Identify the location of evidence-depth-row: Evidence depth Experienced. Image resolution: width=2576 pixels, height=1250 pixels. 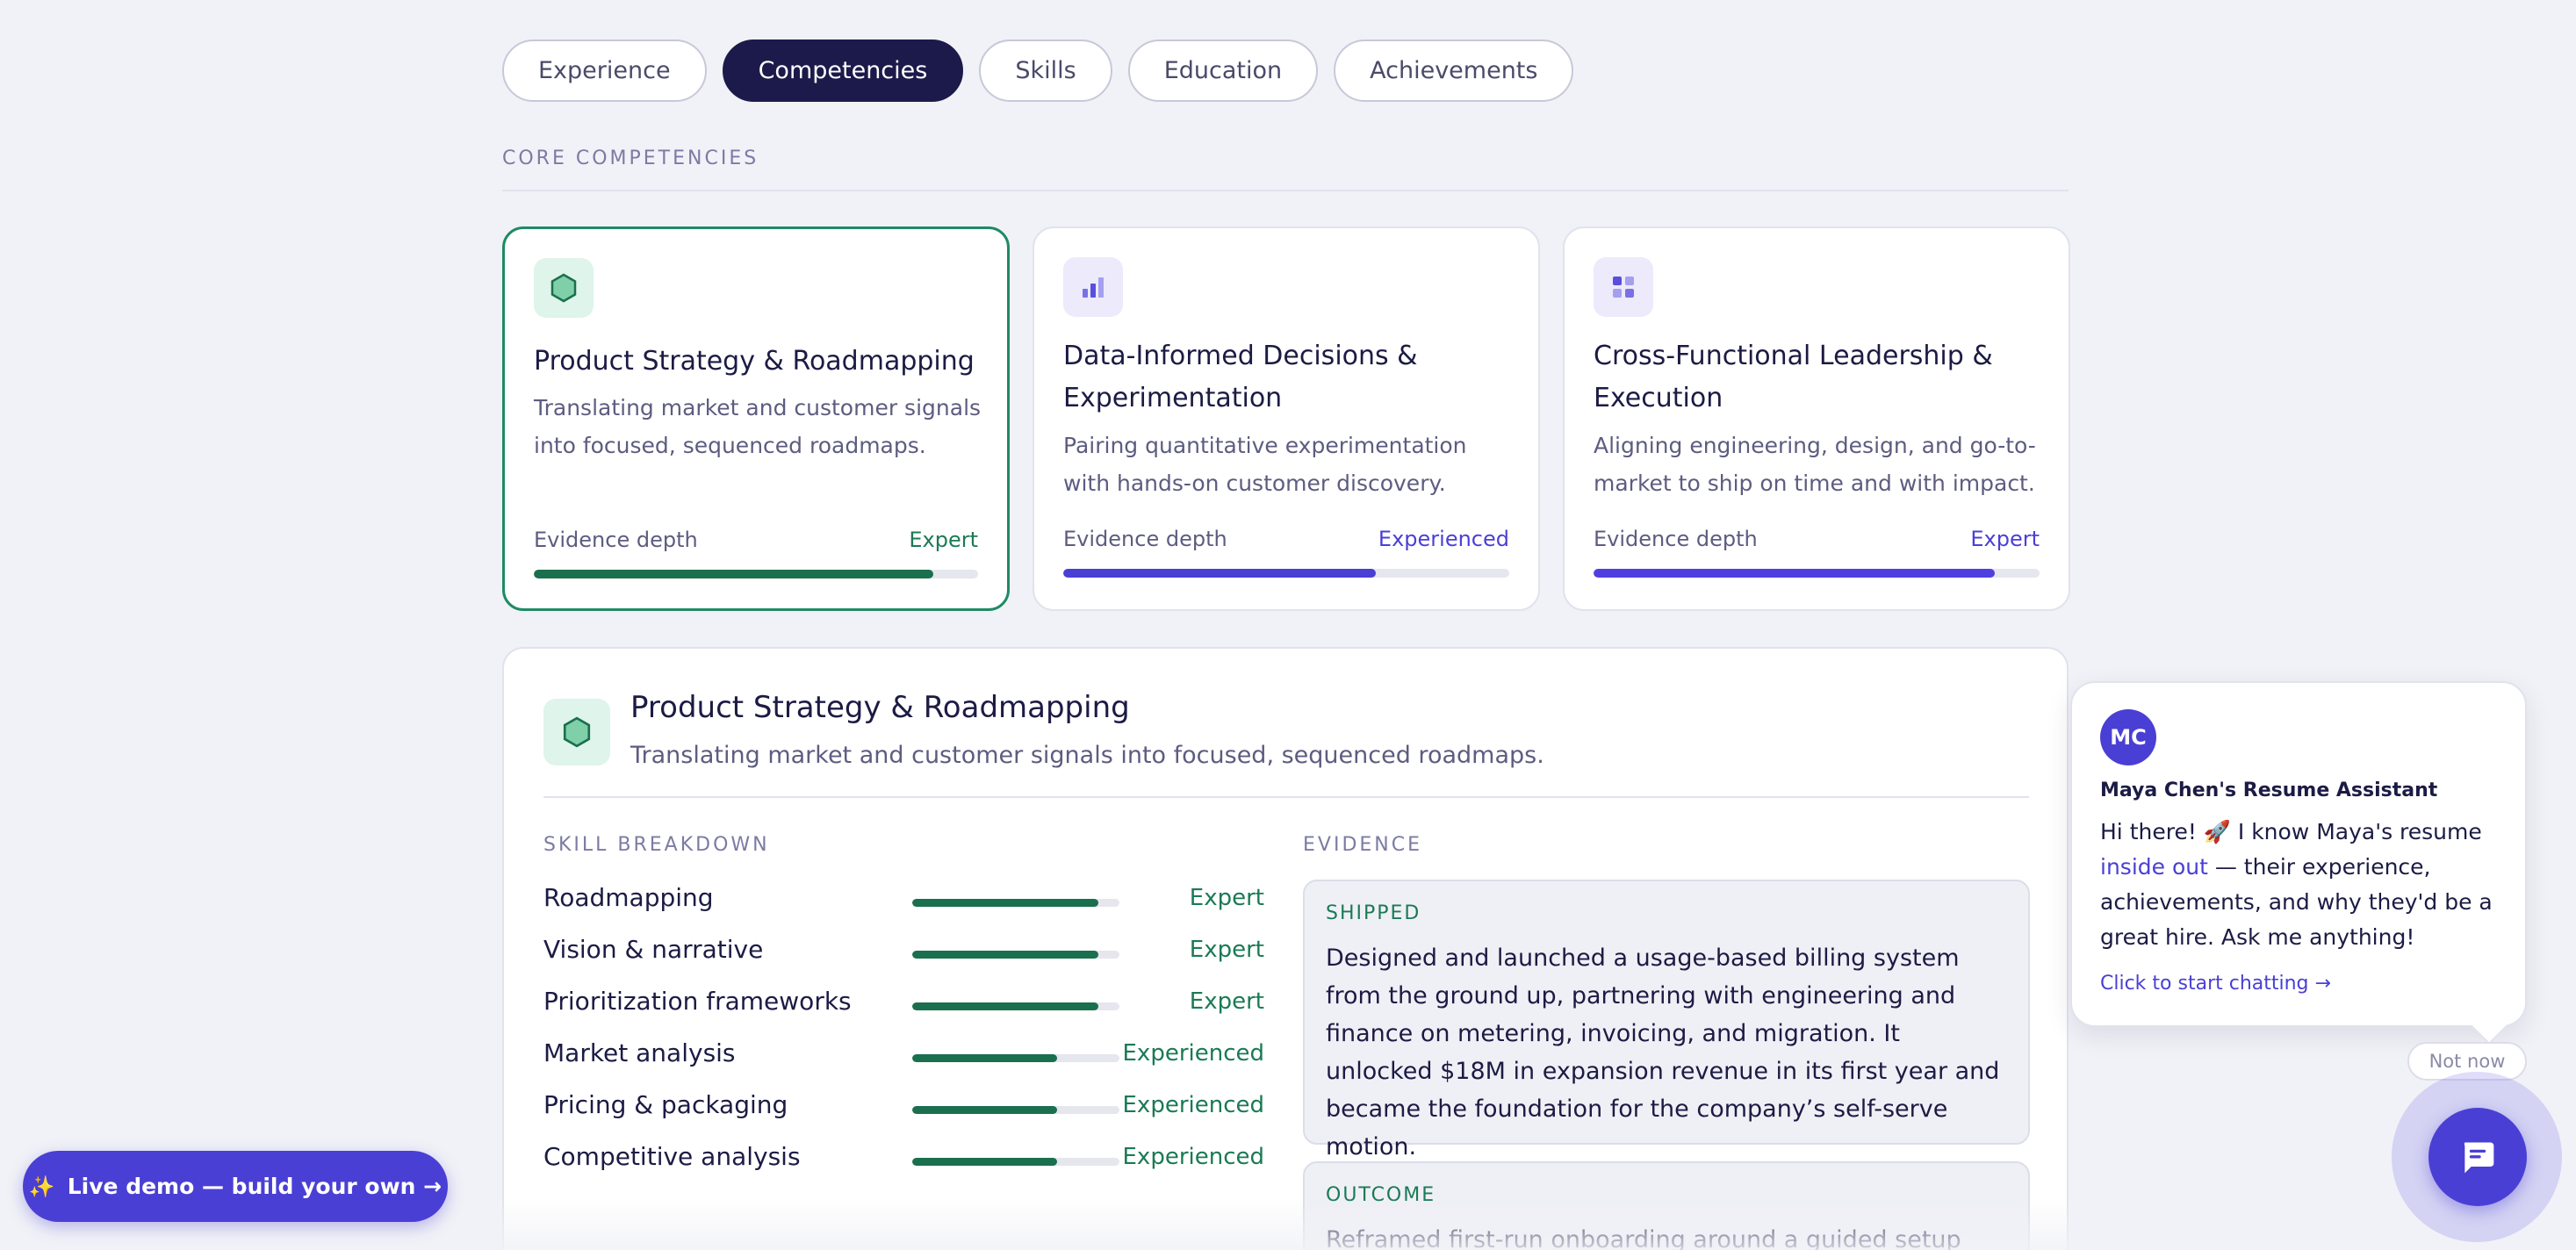
(1286, 539).